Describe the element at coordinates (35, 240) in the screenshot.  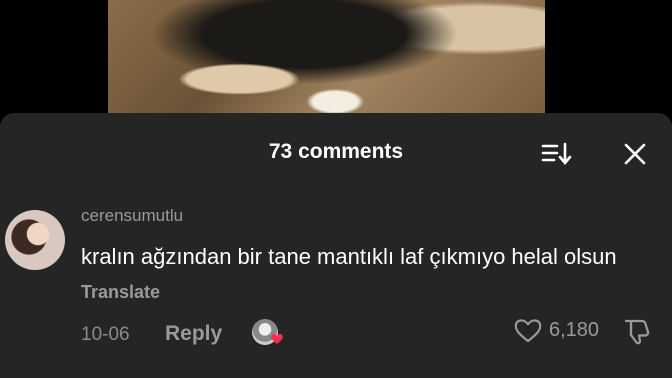
I see `avatar` at that location.